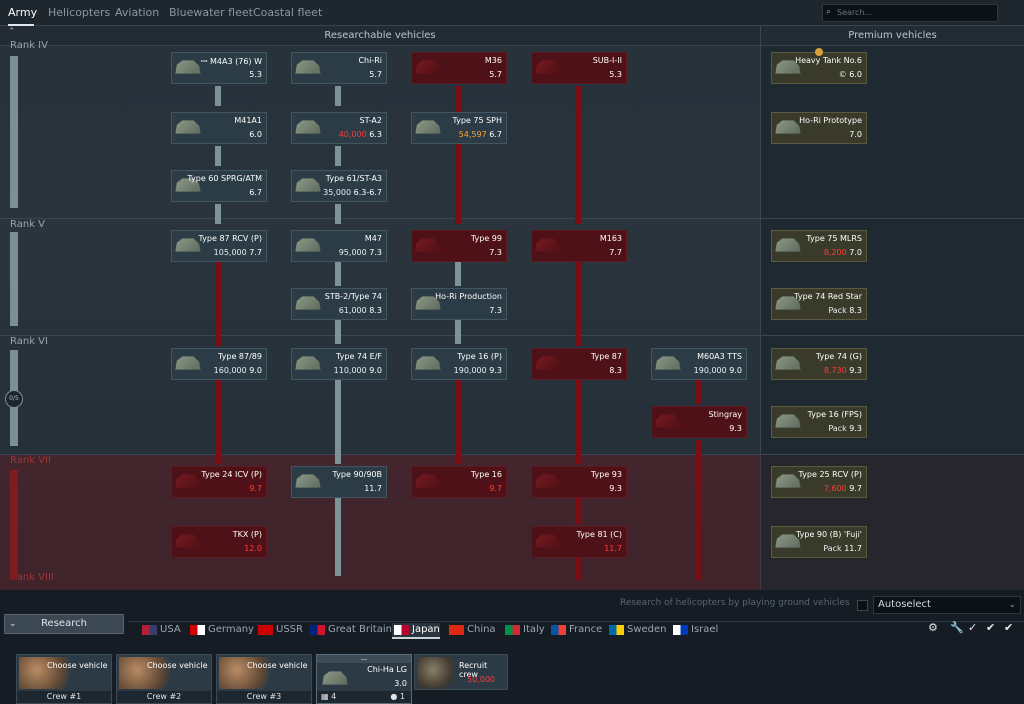  What do you see at coordinates (579, 364) in the screenshot?
I see `vehicle-card: Type 87 8.3` at bounding box center [579, 364].